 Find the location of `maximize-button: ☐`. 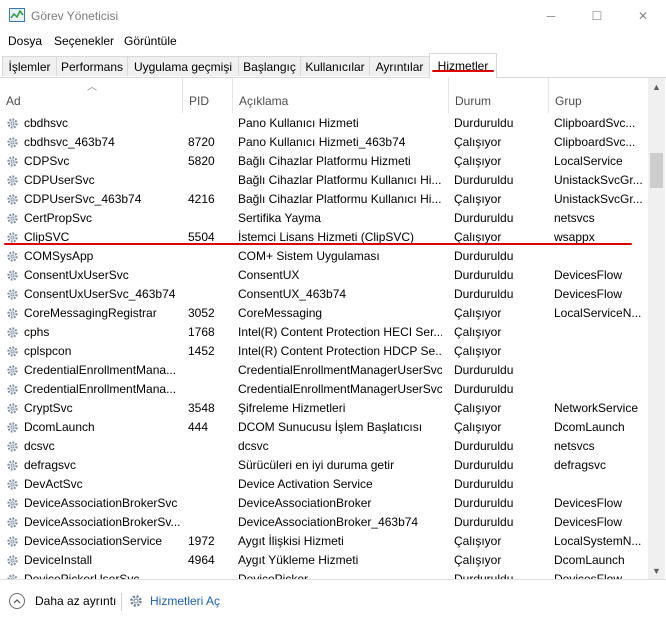

maximize-button: ☐ is located at coordinates (597, 15).